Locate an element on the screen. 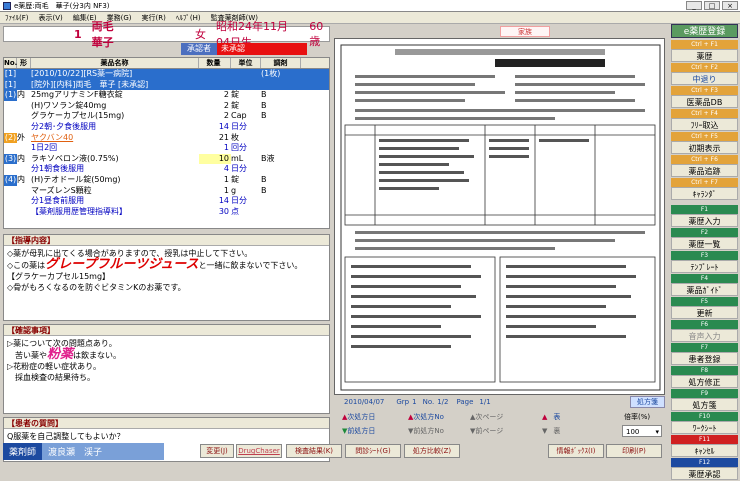 This screenshot has width=740, height=481. print-button: 印刷(P) is located at coordinates (634, 451).